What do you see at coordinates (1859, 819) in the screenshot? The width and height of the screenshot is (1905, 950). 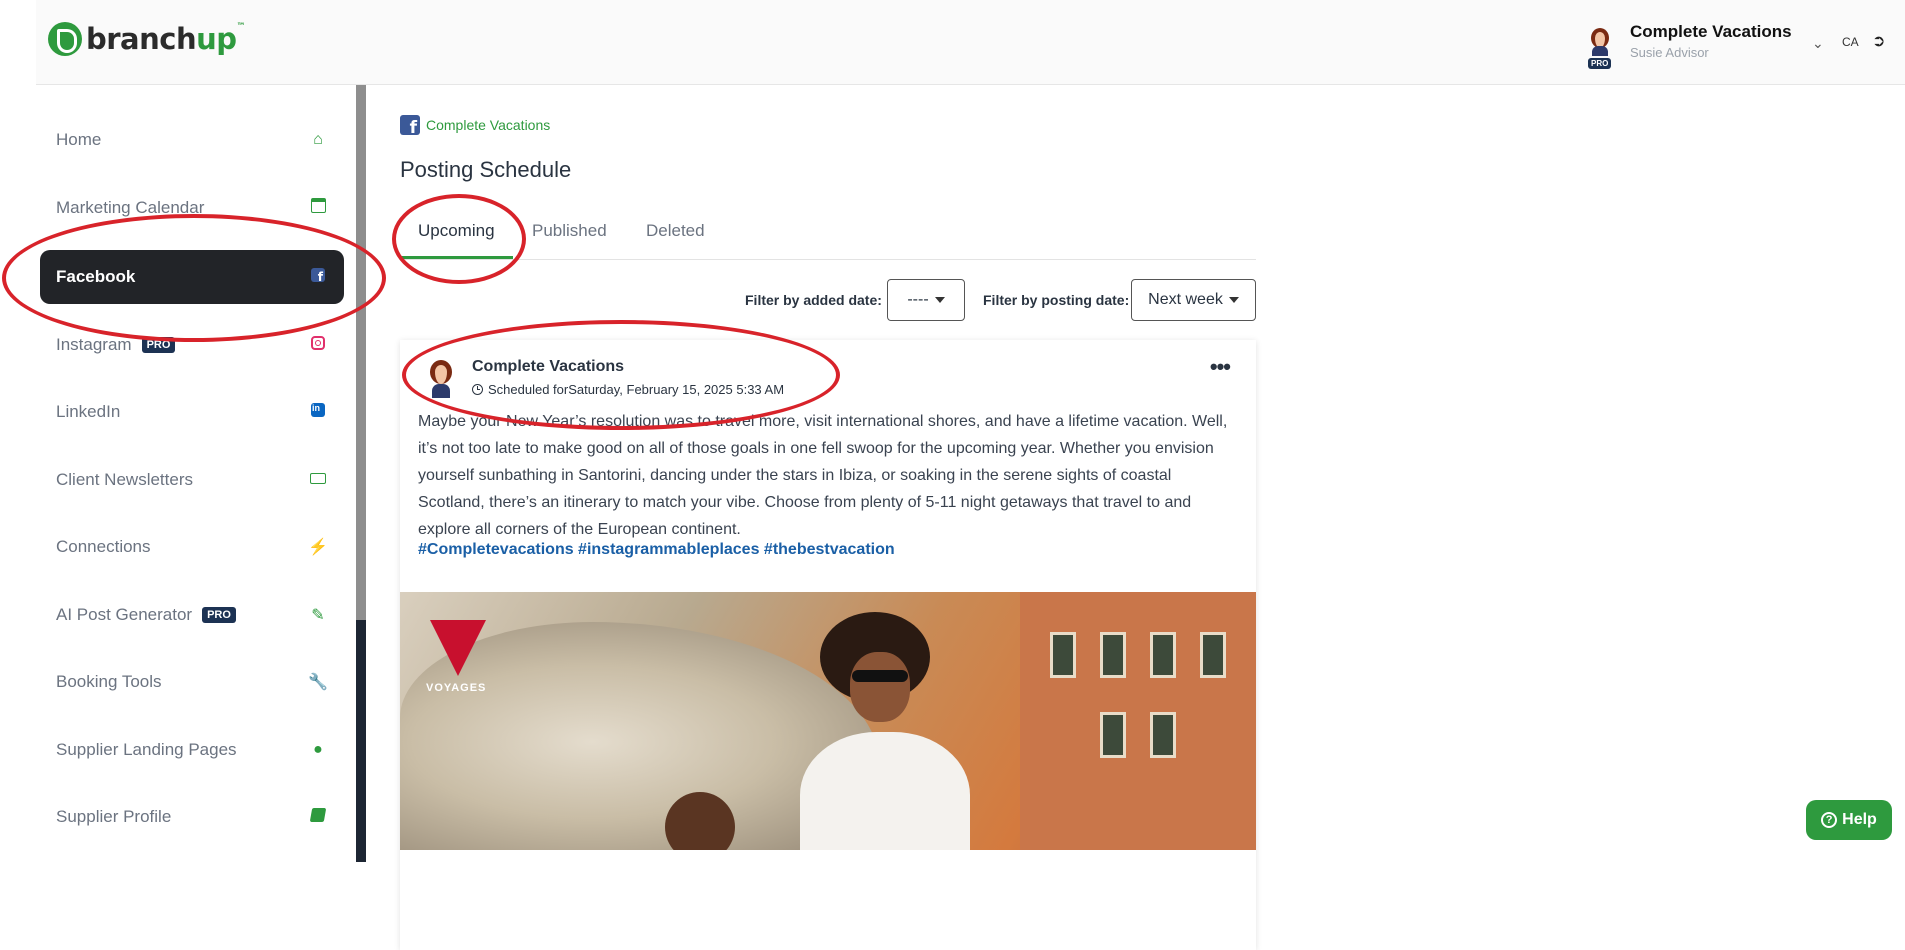 I see `help-label: Help` at bounding box center [1859, 819].